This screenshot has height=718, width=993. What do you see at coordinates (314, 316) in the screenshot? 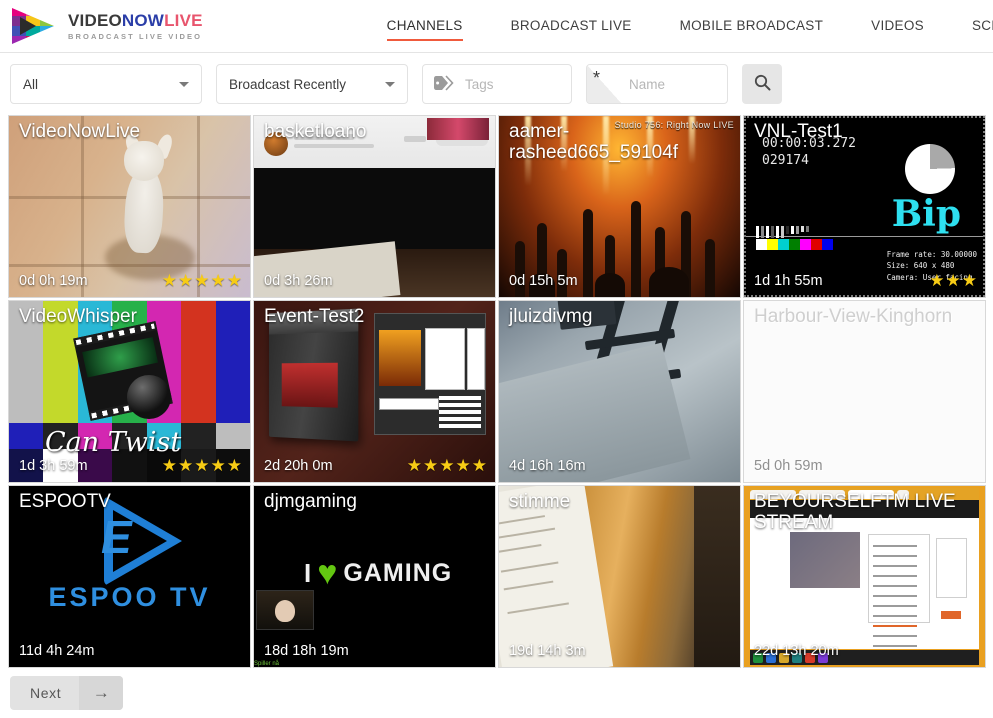
I see `channel-title: Event-Test2` at bounding box center [314, 316].